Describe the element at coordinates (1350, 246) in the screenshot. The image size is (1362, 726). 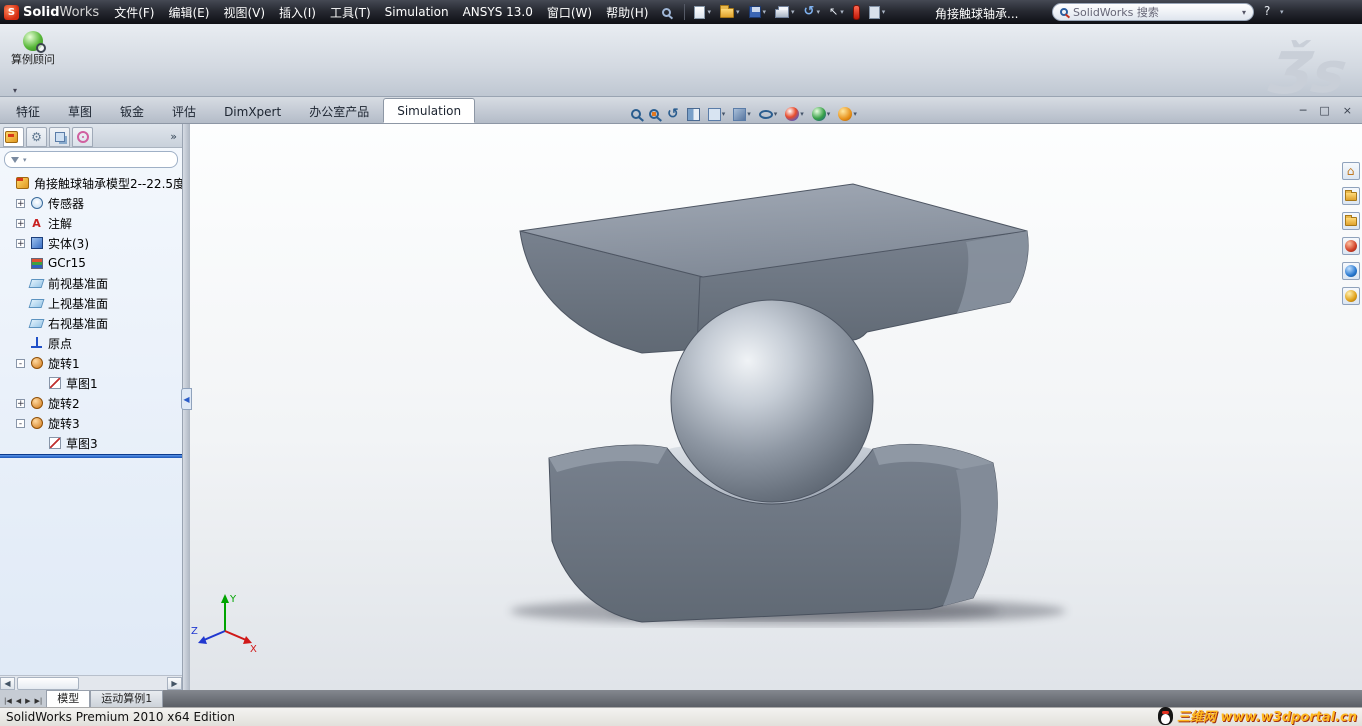
I see `view-palette-button` at that location.